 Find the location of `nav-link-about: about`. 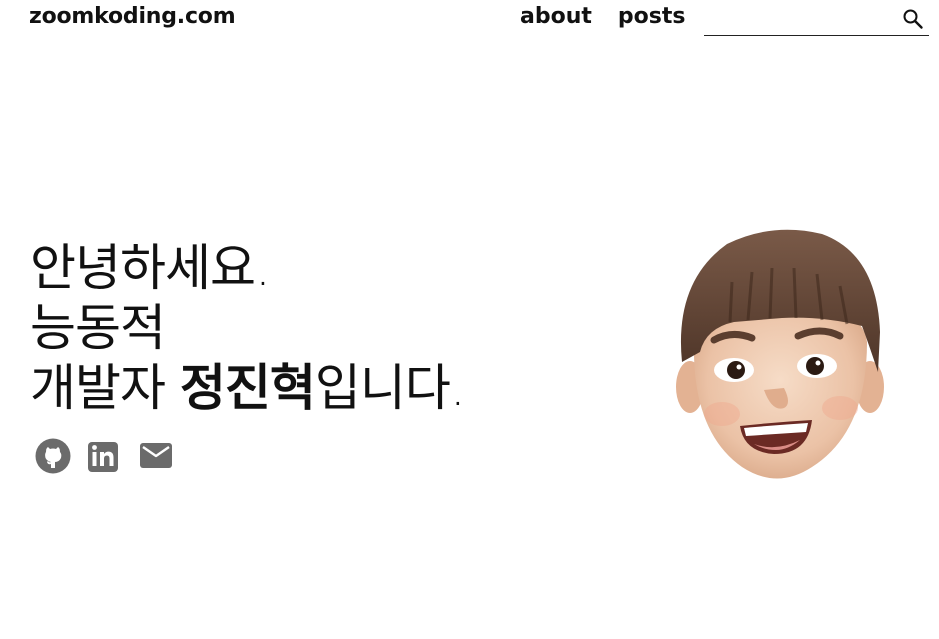

nav-link-about: about is located at coordinates (556, 16).